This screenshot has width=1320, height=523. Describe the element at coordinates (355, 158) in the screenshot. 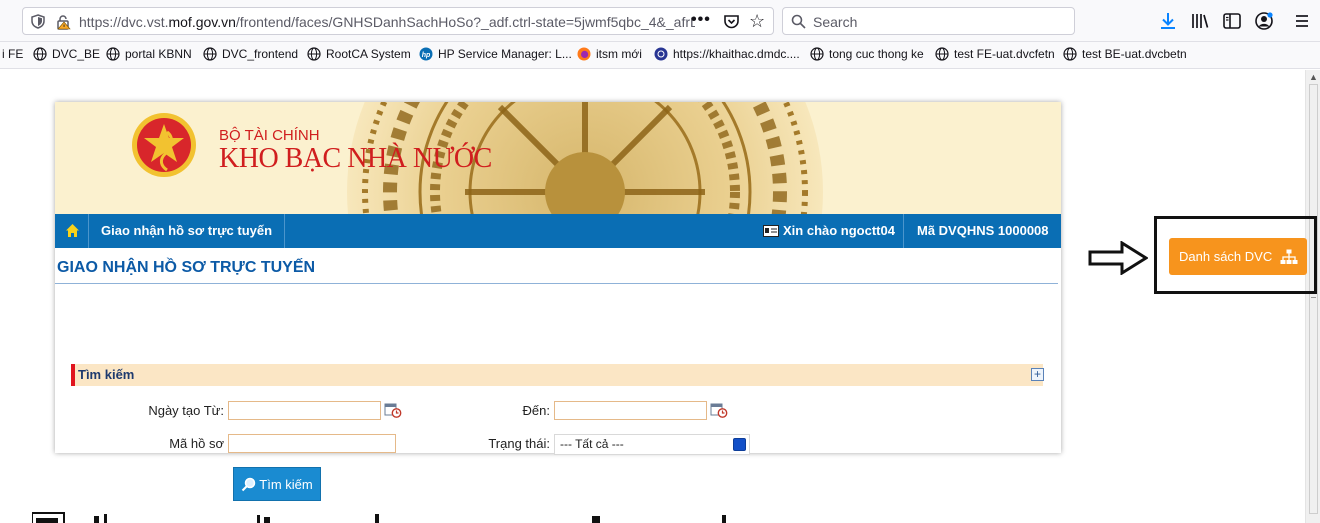

I see `org-name: KHO BẠC NHÀ NƯỚC` at that location.